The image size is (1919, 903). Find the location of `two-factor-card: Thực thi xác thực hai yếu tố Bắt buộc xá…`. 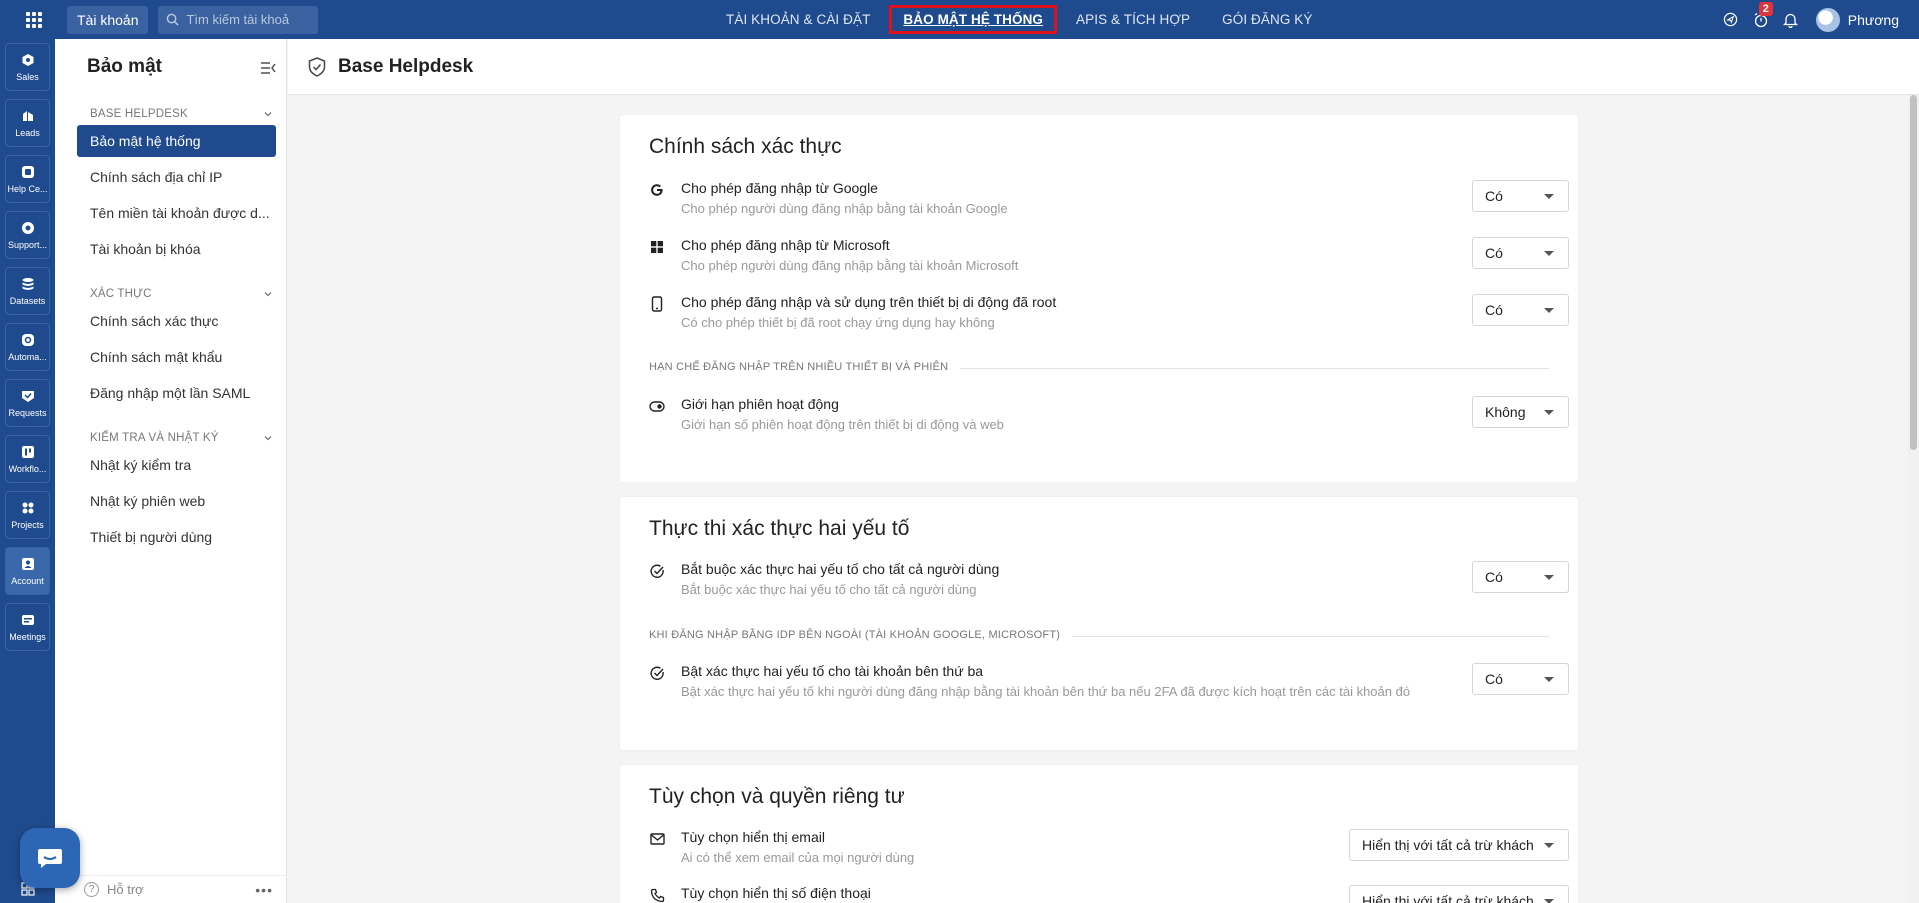

two-factor-card: Thực thi xác thực hai yếu tố Bắt buộc xá… is located at coordinates (1099, 623).